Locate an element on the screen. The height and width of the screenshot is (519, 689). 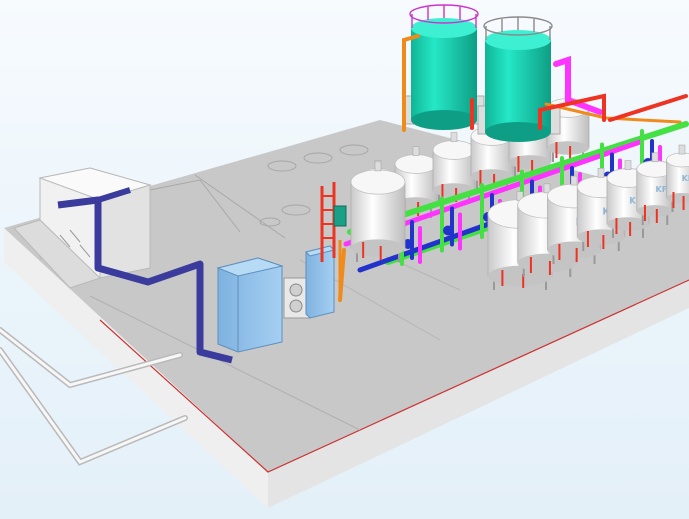
valve-actuator is located at coordinates (448, 230).